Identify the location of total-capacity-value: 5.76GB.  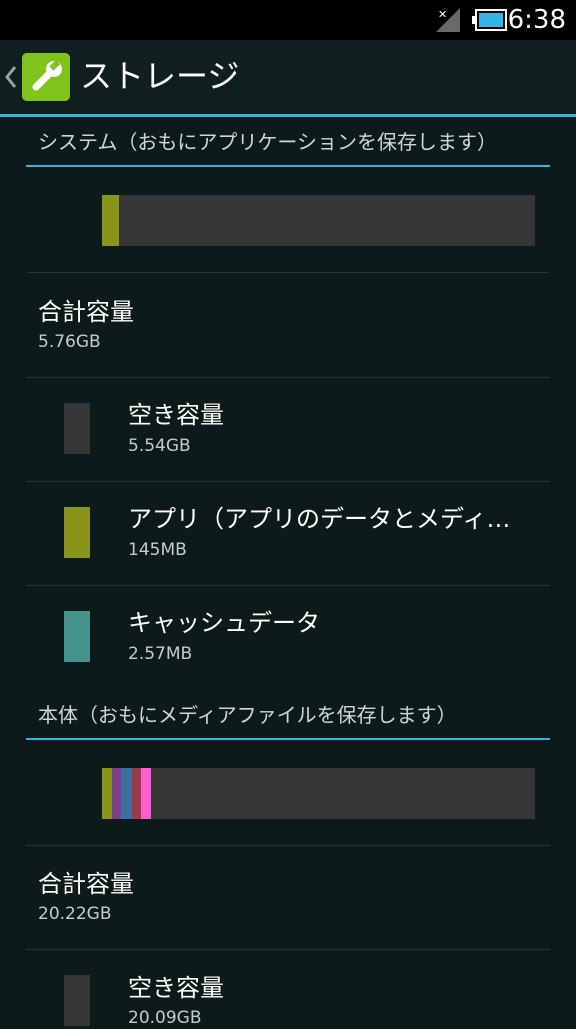
(69, 342).